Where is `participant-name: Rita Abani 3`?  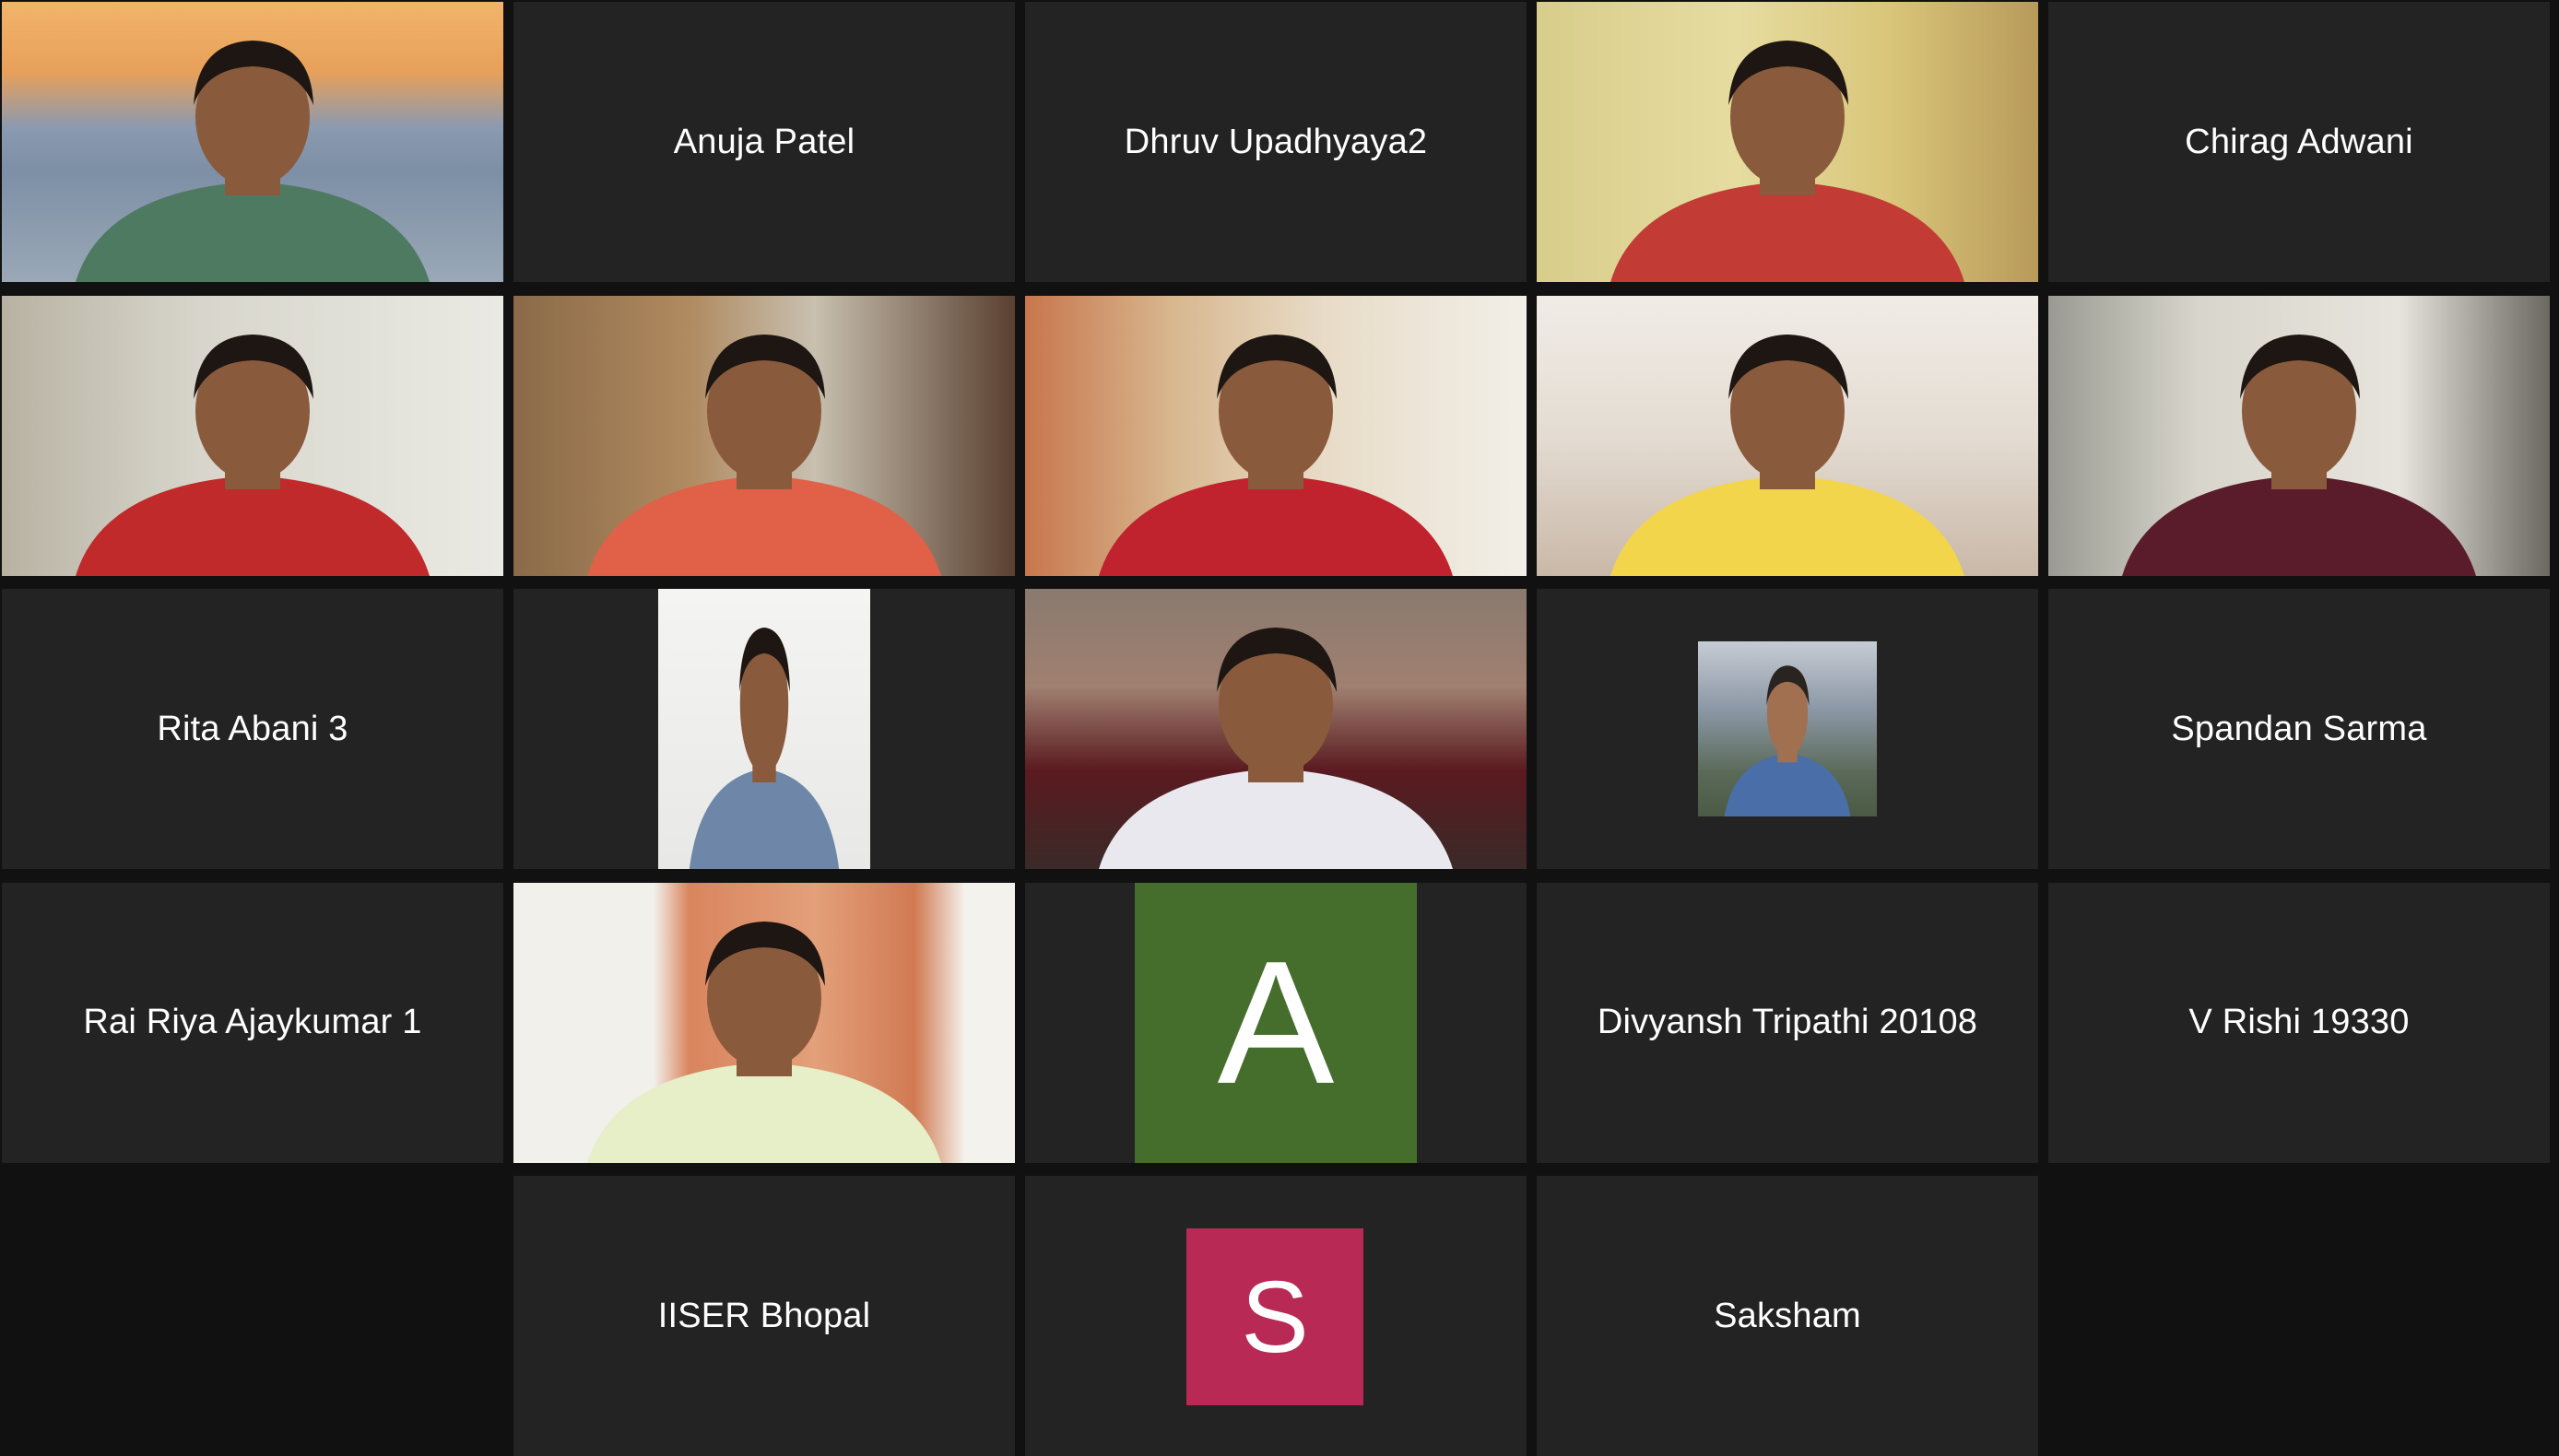
participant-name: Rita Abani 3 is located at coordinates (252, 728).